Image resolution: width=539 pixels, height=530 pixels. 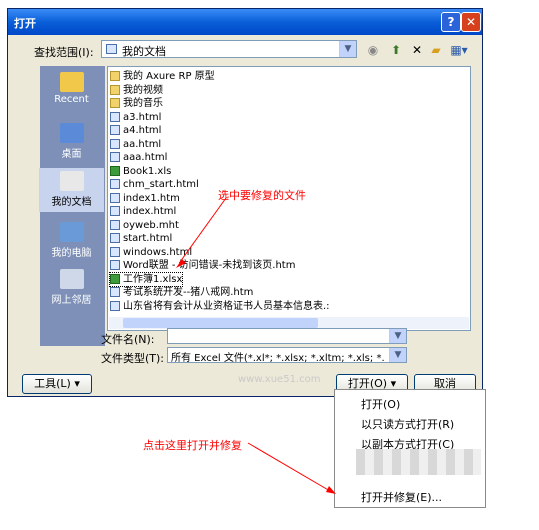 I want to click on arrow-to-file, so click(x=203, y=230).